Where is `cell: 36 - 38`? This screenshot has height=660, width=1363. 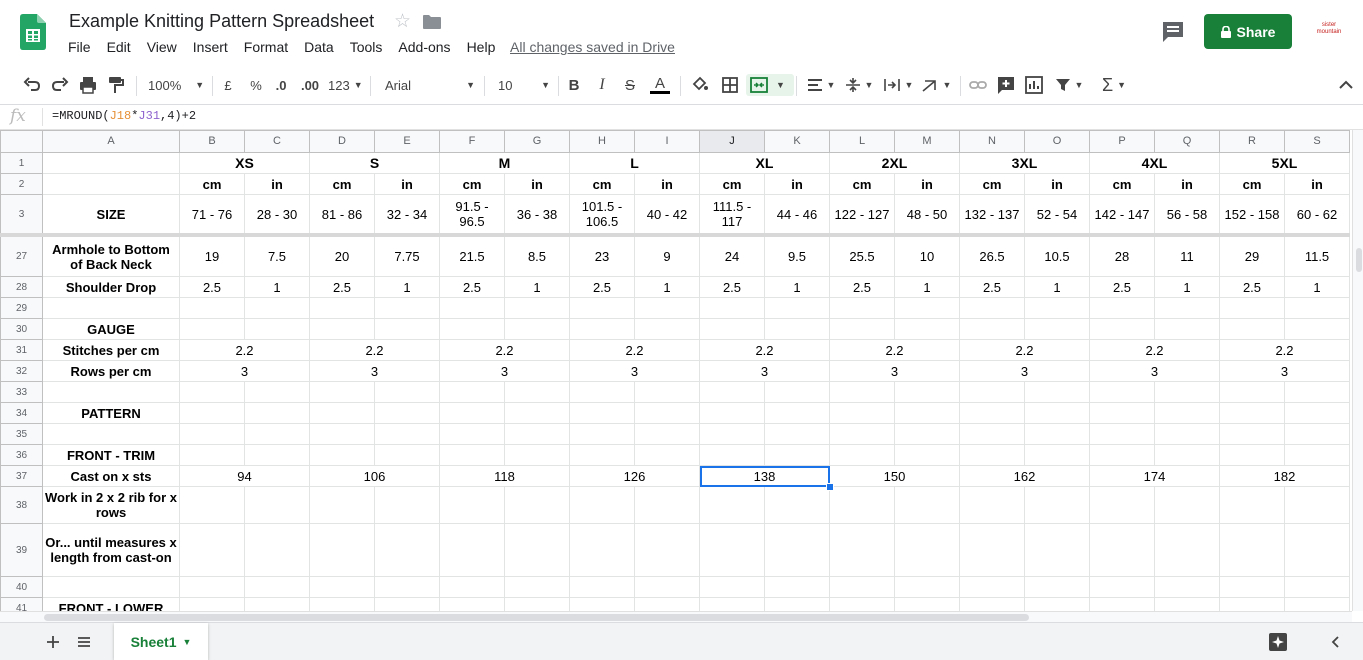 cell: 36 - 38 is located at coordinates (537, 215).